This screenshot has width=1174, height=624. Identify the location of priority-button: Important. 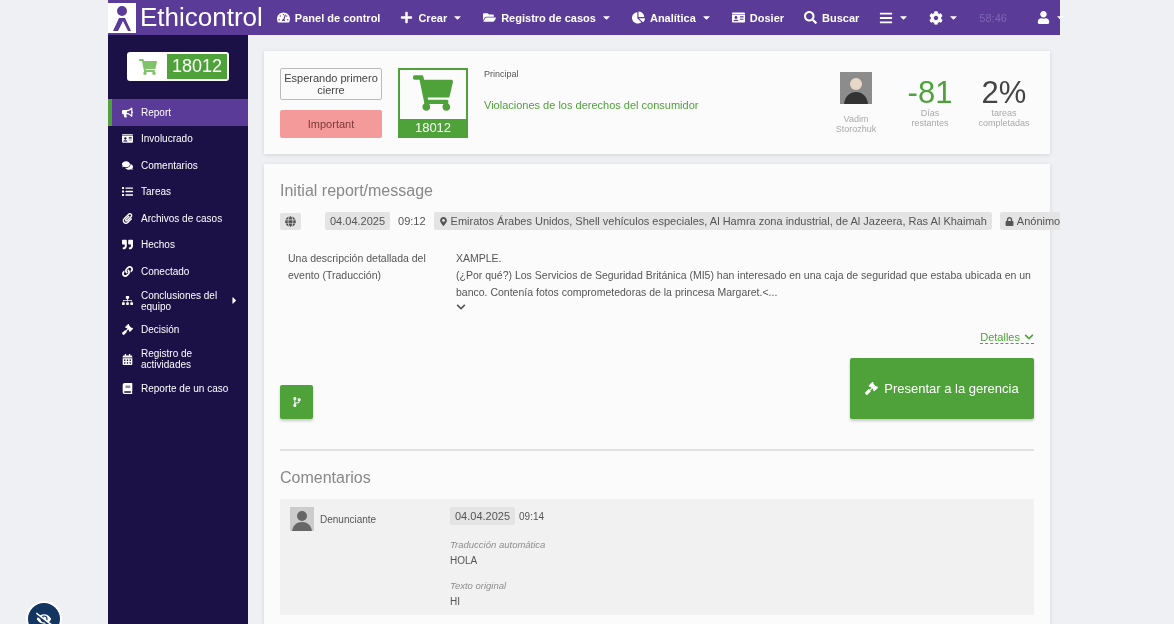
(331, 123).